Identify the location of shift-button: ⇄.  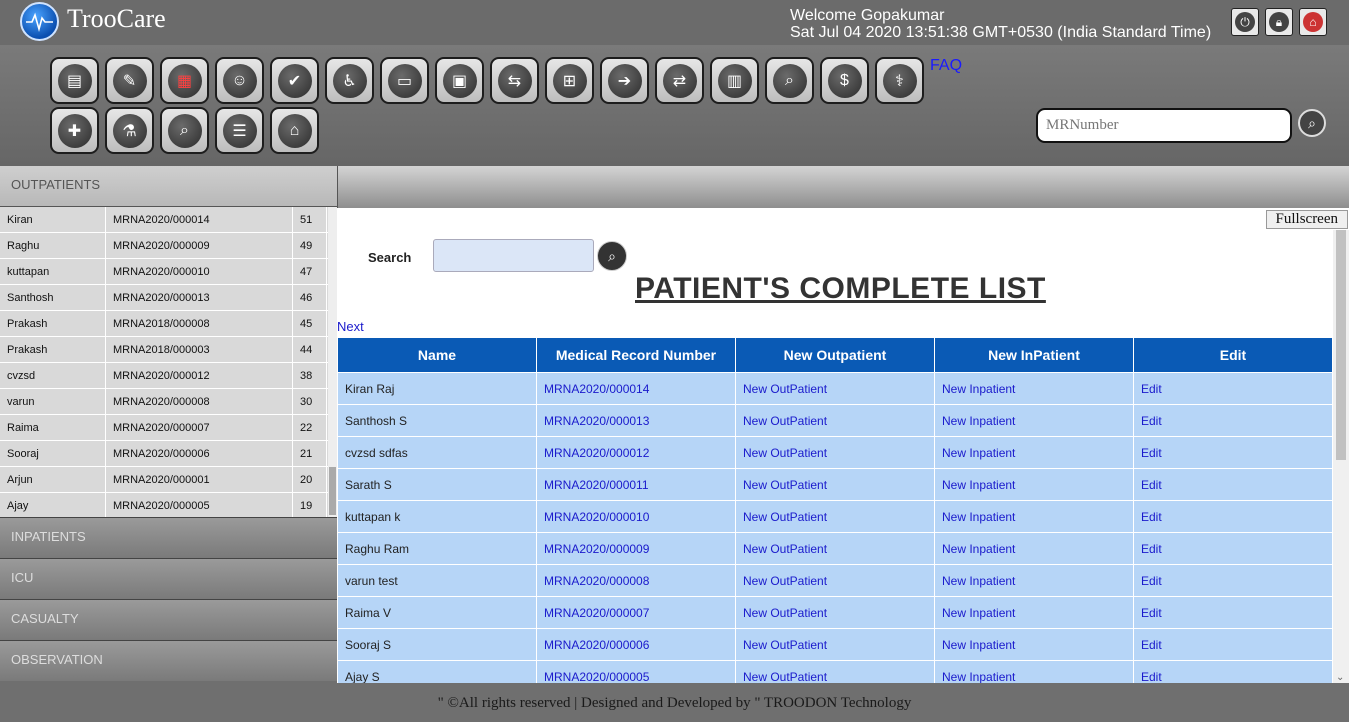
(679, 80).